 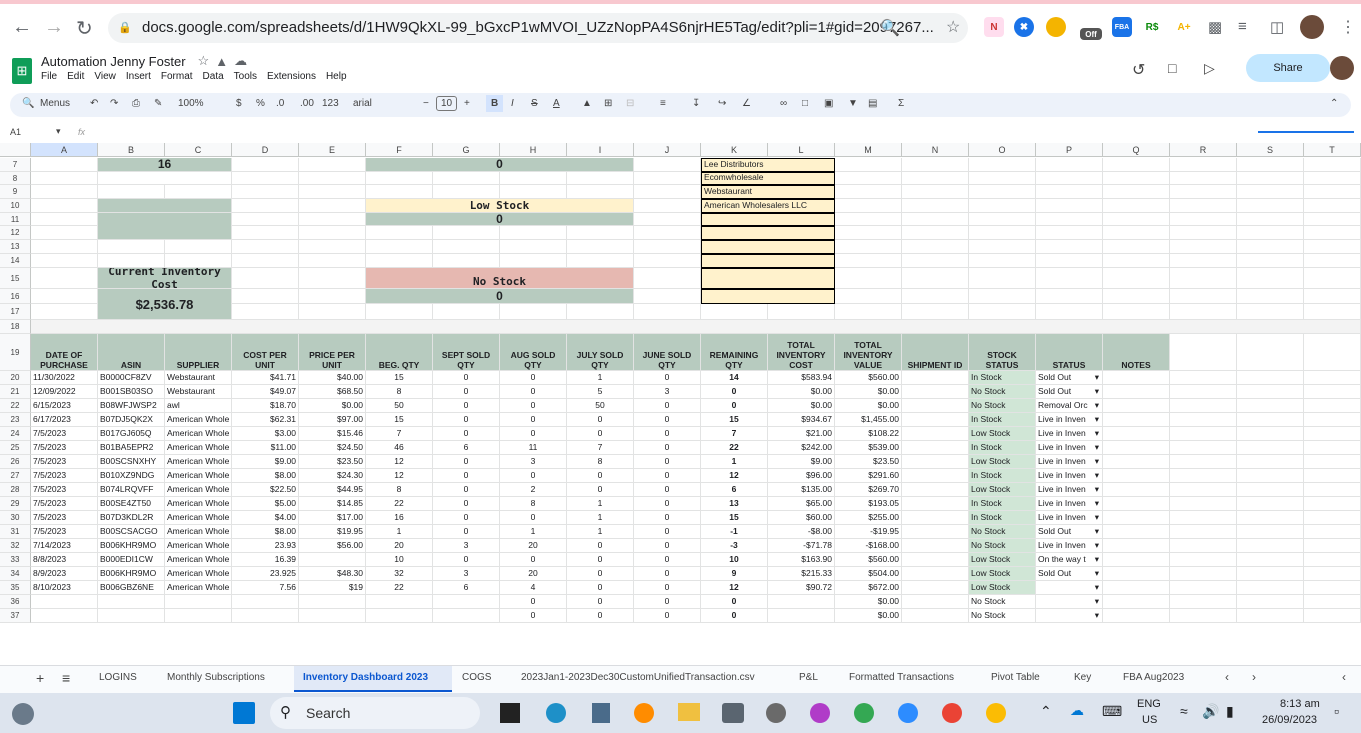 What do you see at coordinates (15, 178) in the screenshot?
I see `row-header: 8` at bounding box center [15, 178].